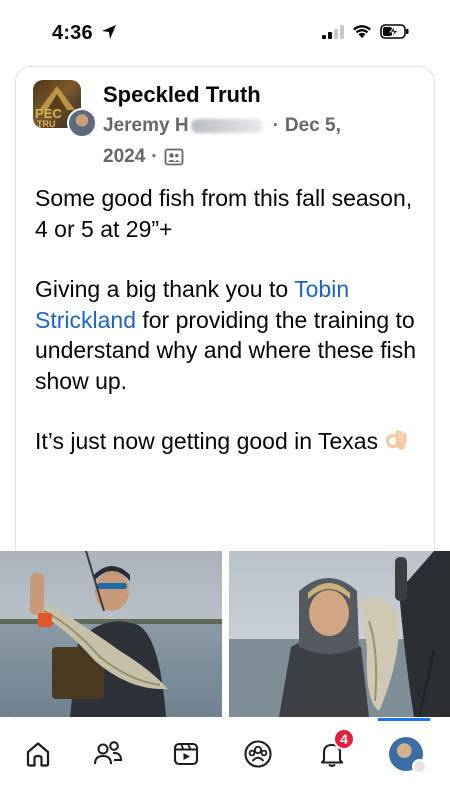 This screenshot has height=790, width=450. What do you see at coordinates (333, 31) in the screenshot?
I see `signal-icon` at bounding box center [333, 31].